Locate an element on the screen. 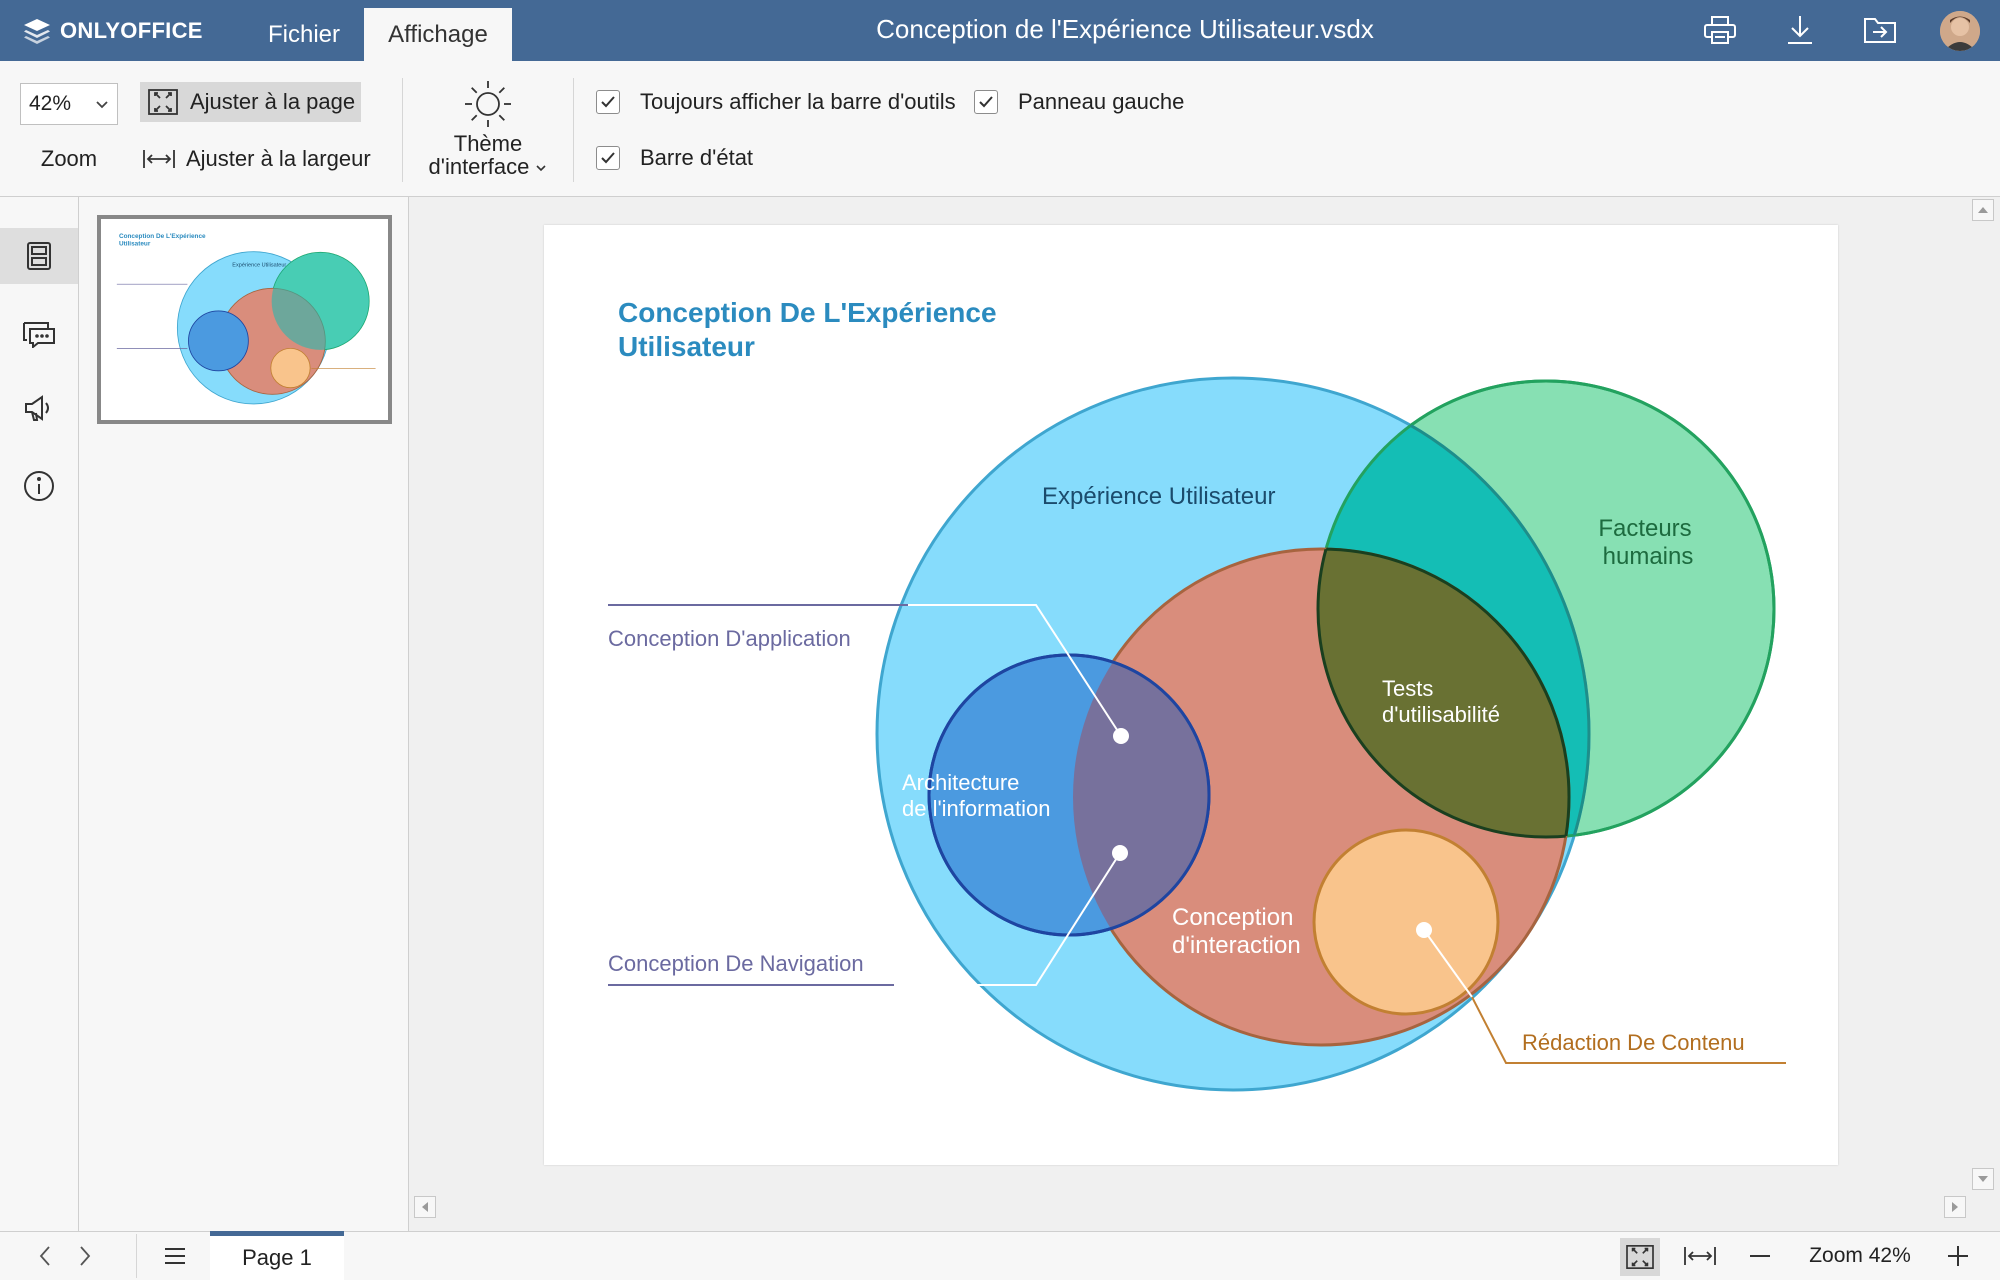 The image size is (2000, 1280). triangle-up-icon is located at coordinates (1983, 210).